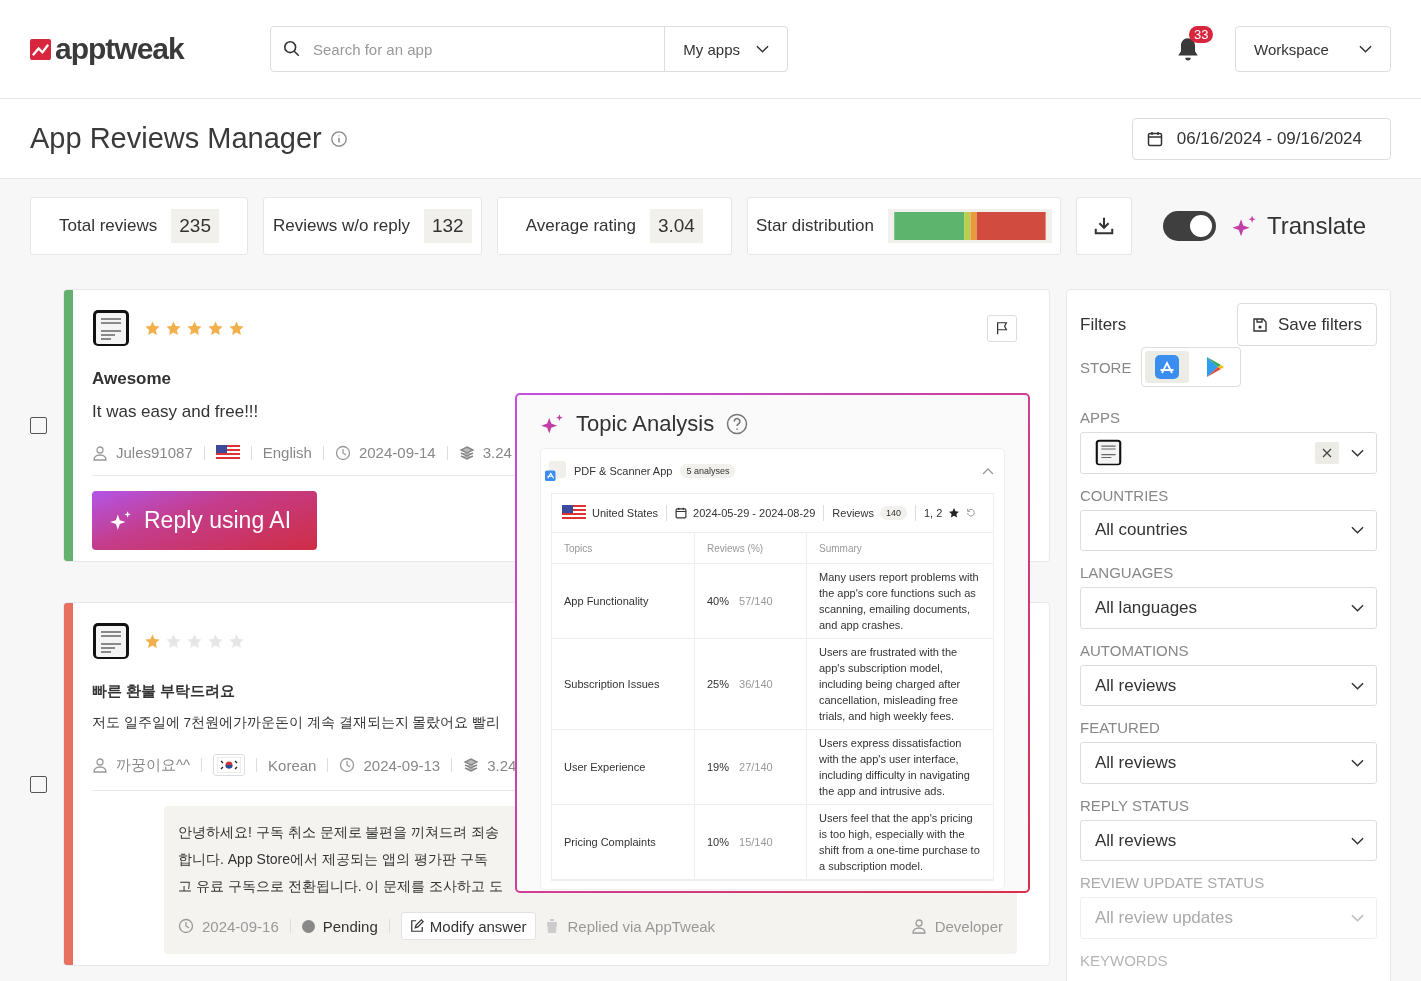 The width and height of the screenshot is (1421, 981). I want to click on topic-summary: Users feel that the app's pricing is too high, especially with the shift from a one-time purchase to a subscription model., so click(899, 842).